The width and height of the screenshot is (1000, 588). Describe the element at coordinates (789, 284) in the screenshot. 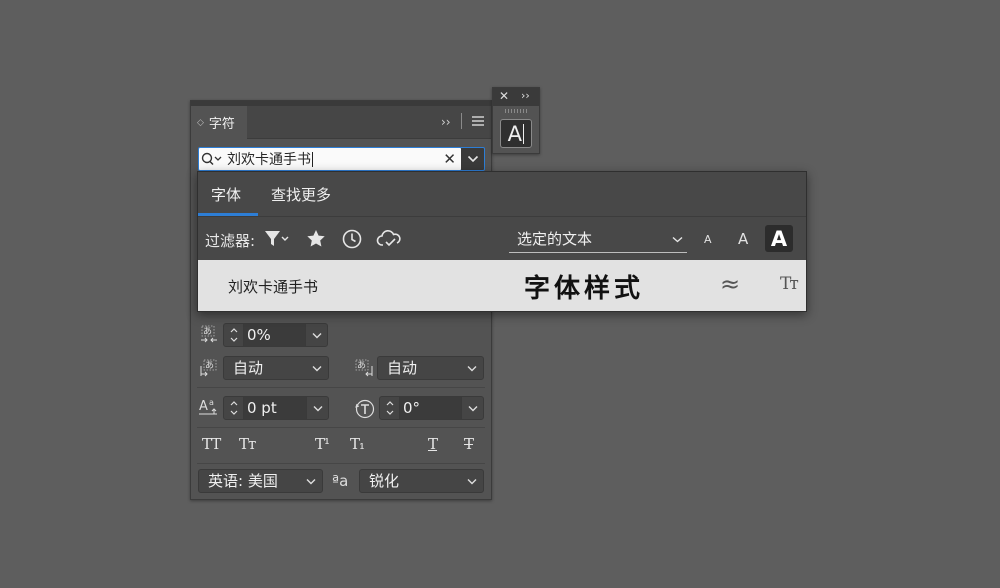

I see `font-type-icon: Tт` at that location.